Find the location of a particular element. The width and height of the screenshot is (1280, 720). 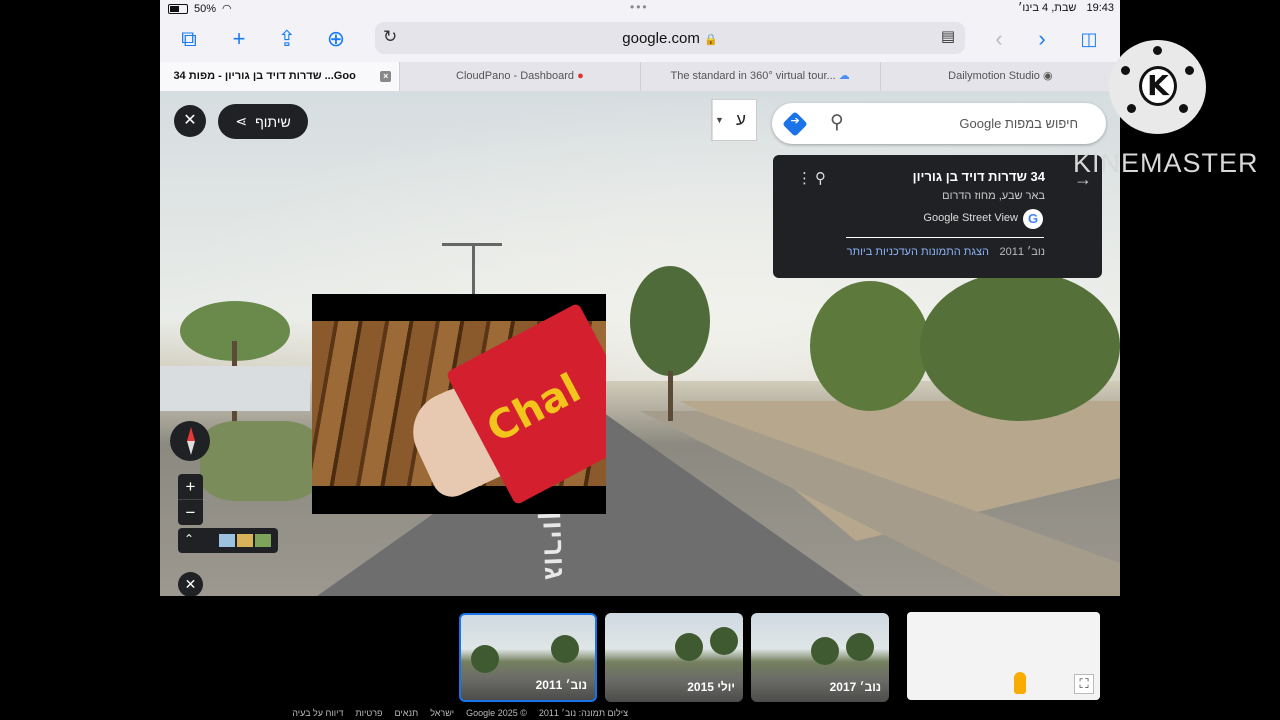

imagery-toggle: ⌃ is located at coordinates (228, 540).